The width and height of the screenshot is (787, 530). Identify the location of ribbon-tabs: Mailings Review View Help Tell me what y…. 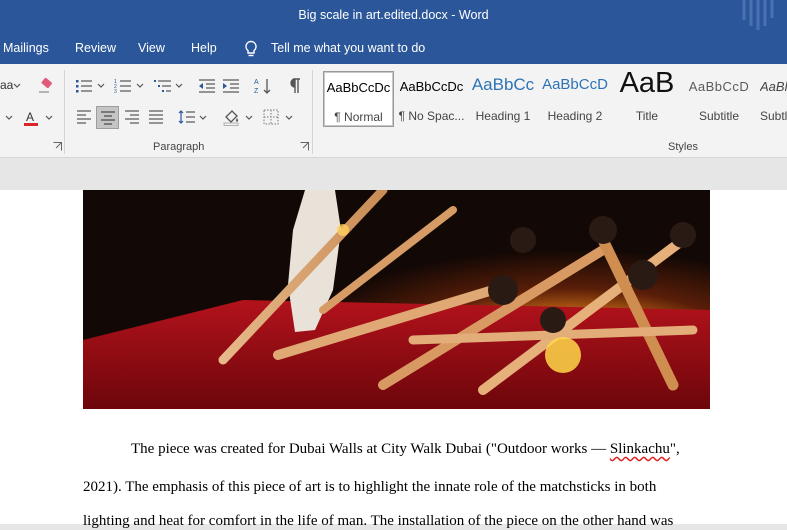
(393, 49).